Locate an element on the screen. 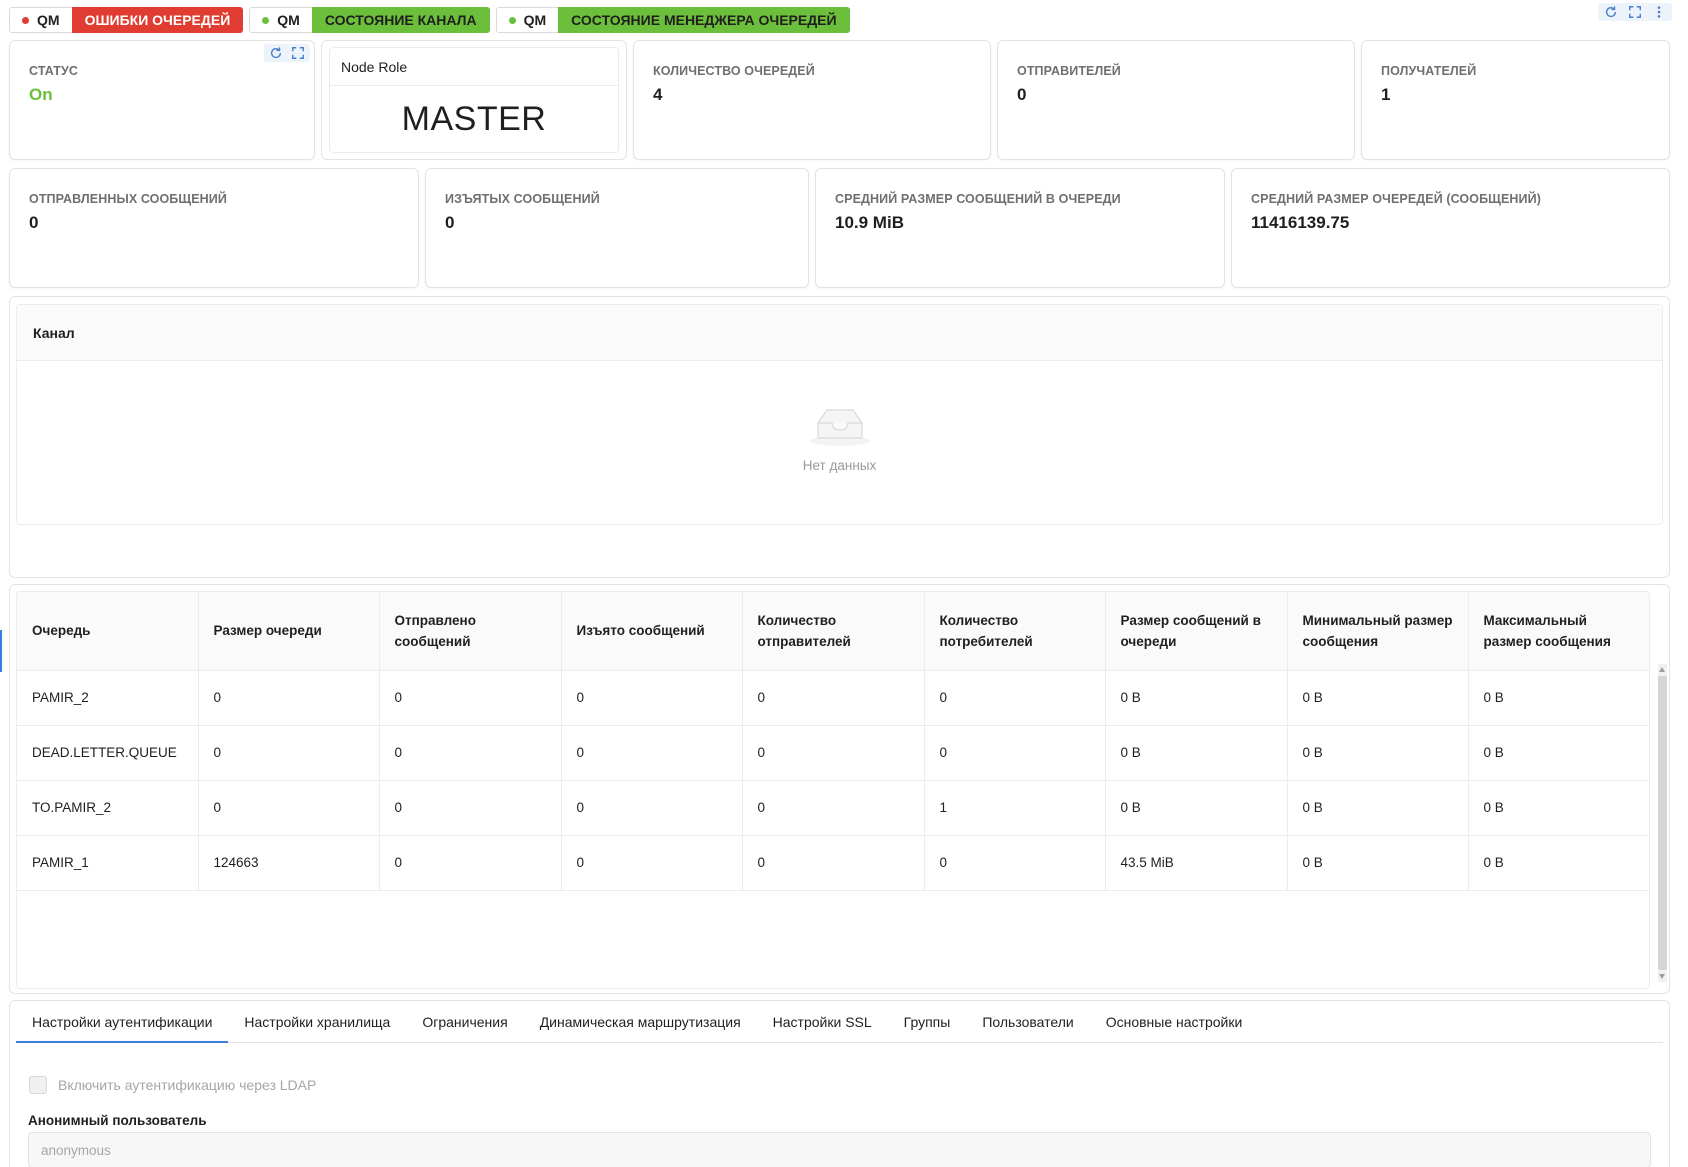 The image size is (1688, 1167). scroll-thumb is located at coordinates (1662, 823).